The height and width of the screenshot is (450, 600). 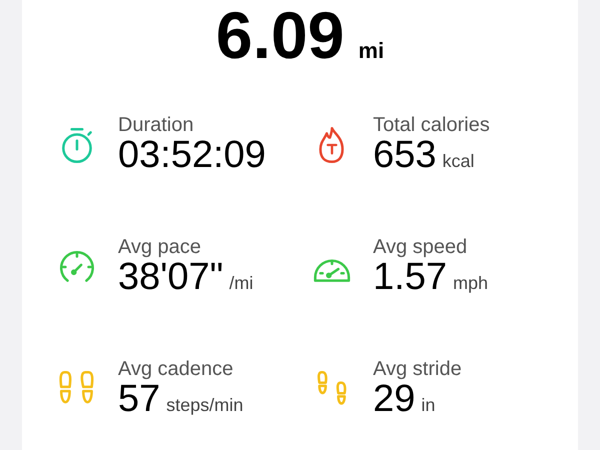 I want to click on stat-label: Avg cadence, so click(x=176, y=369).